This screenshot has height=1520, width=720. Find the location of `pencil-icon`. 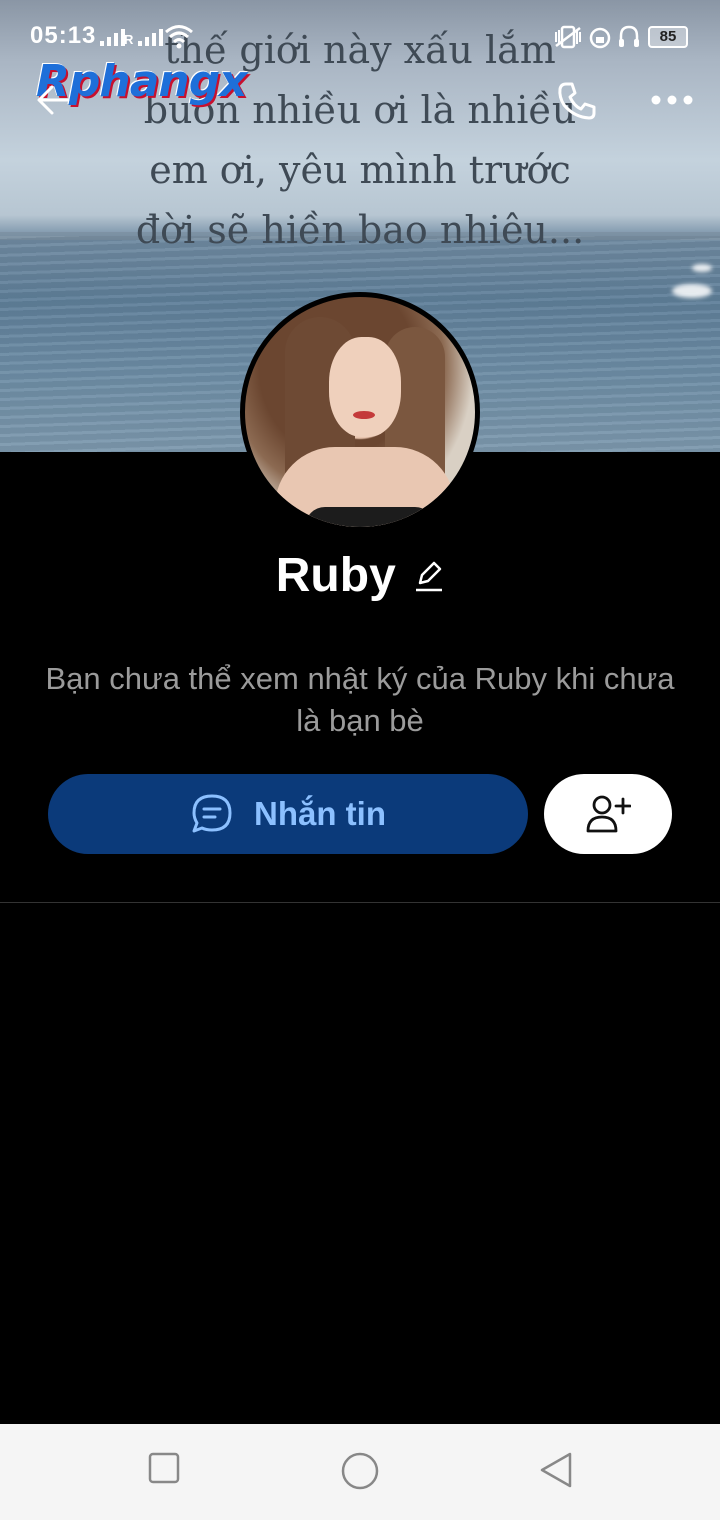

pencil-icon is located at coordinates (429, 576).